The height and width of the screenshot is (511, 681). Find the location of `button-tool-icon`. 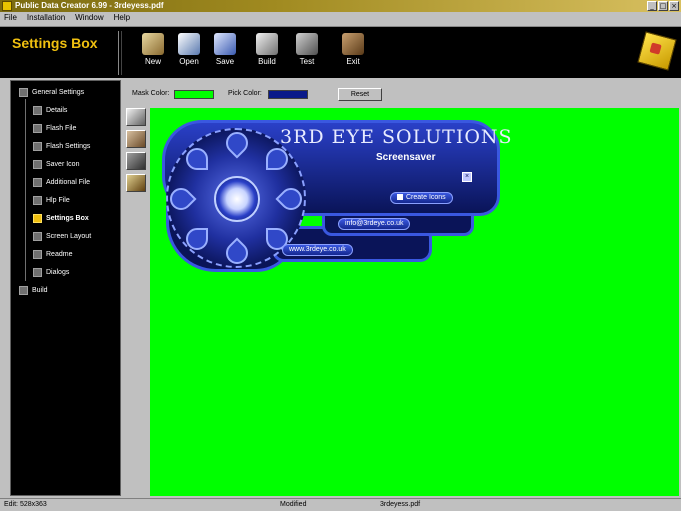

button-tool-icon is located at coordinates (136, 161).